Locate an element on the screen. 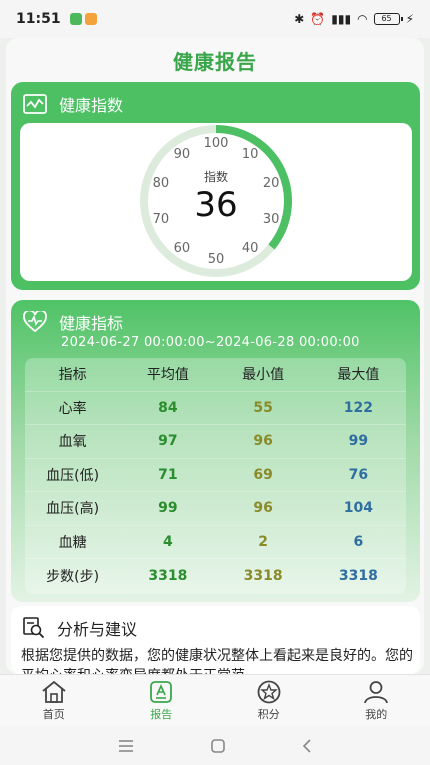  health-index-header: 健康指数 is located at coordinates (73, 104).